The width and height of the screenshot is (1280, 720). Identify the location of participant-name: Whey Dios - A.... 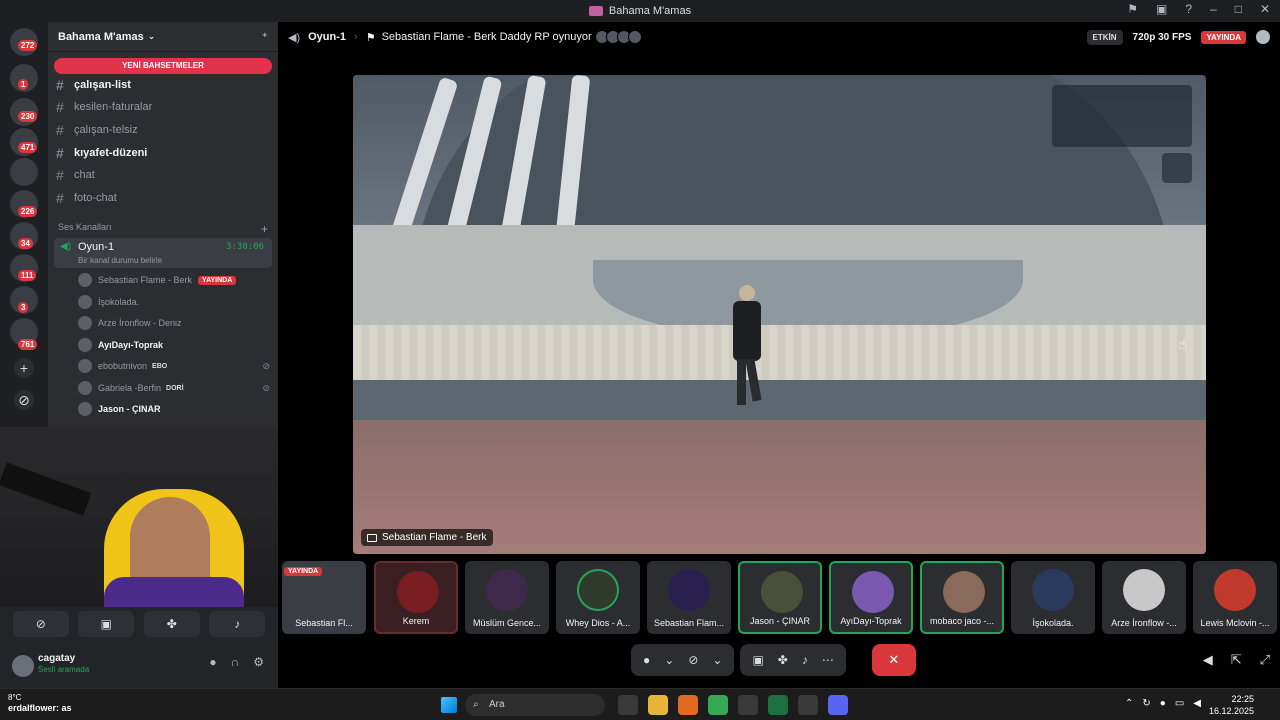
(598, 623).